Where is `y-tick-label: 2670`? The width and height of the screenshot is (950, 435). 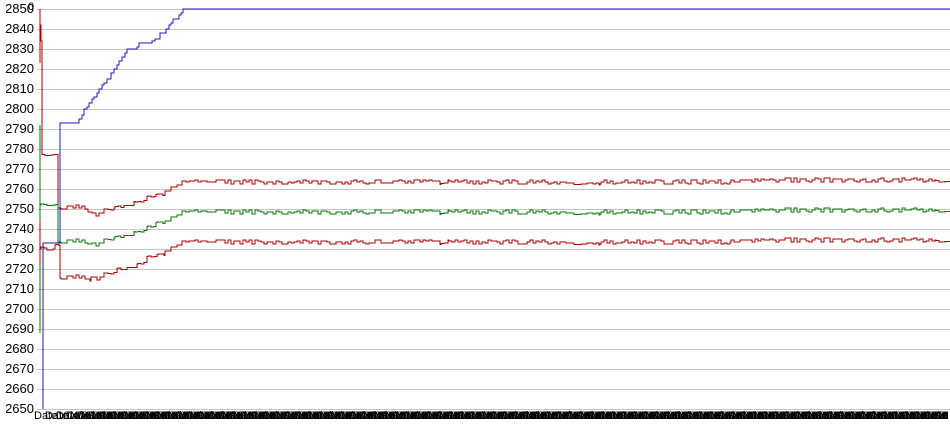
y-tick-label: 2670 is located at coordinates (19, 368).